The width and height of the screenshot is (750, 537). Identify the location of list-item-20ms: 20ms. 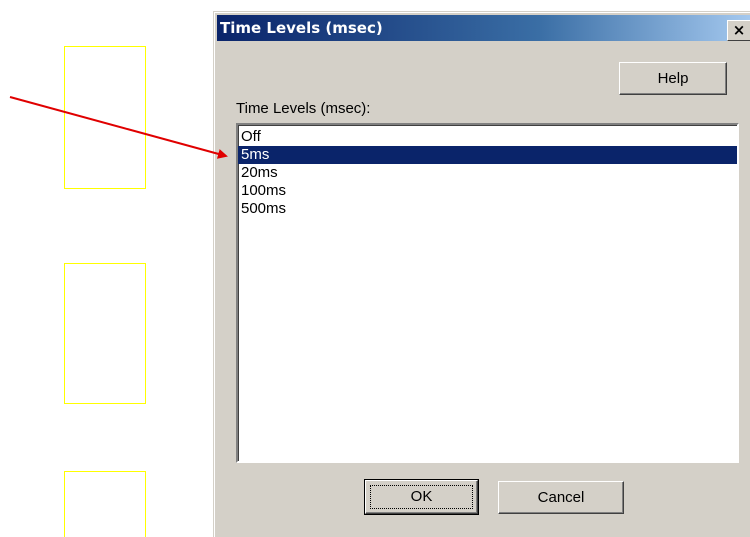
(487, 173).